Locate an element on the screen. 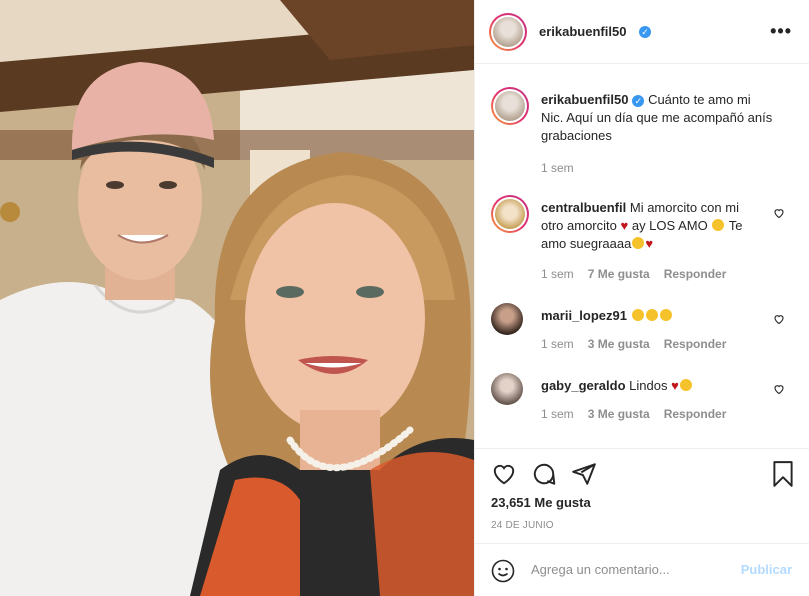  caption-time: 1 sem is located at coordinates (557, 168).